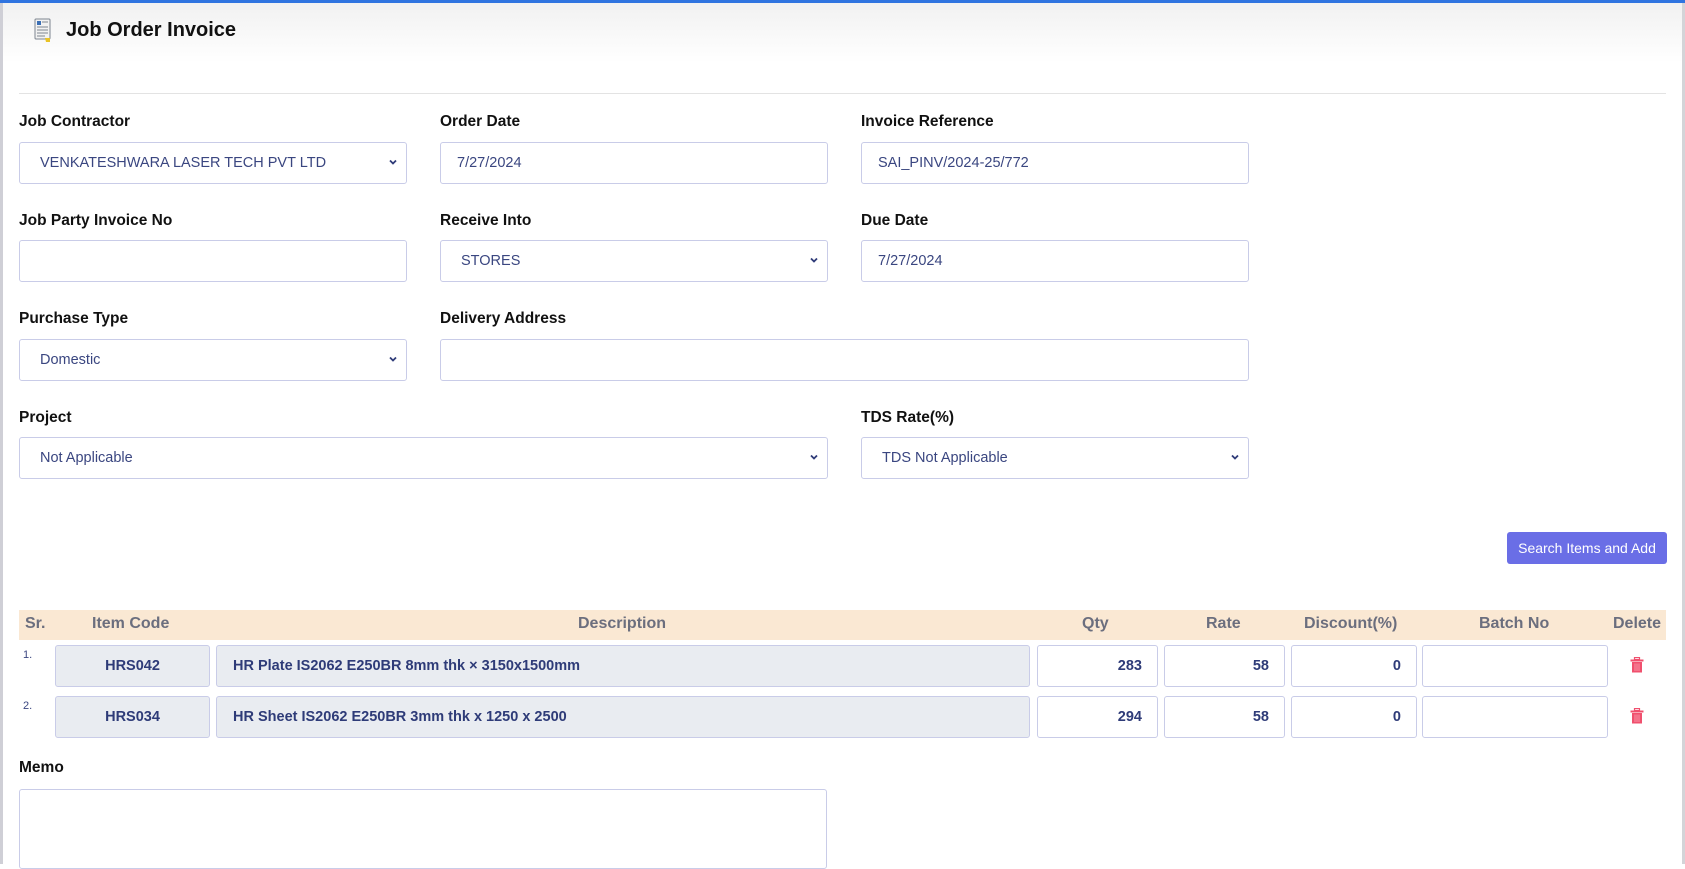 This screenshot has height=869, width=1685. I want to click on column-header-rate: Rate, so click(1223, 623).